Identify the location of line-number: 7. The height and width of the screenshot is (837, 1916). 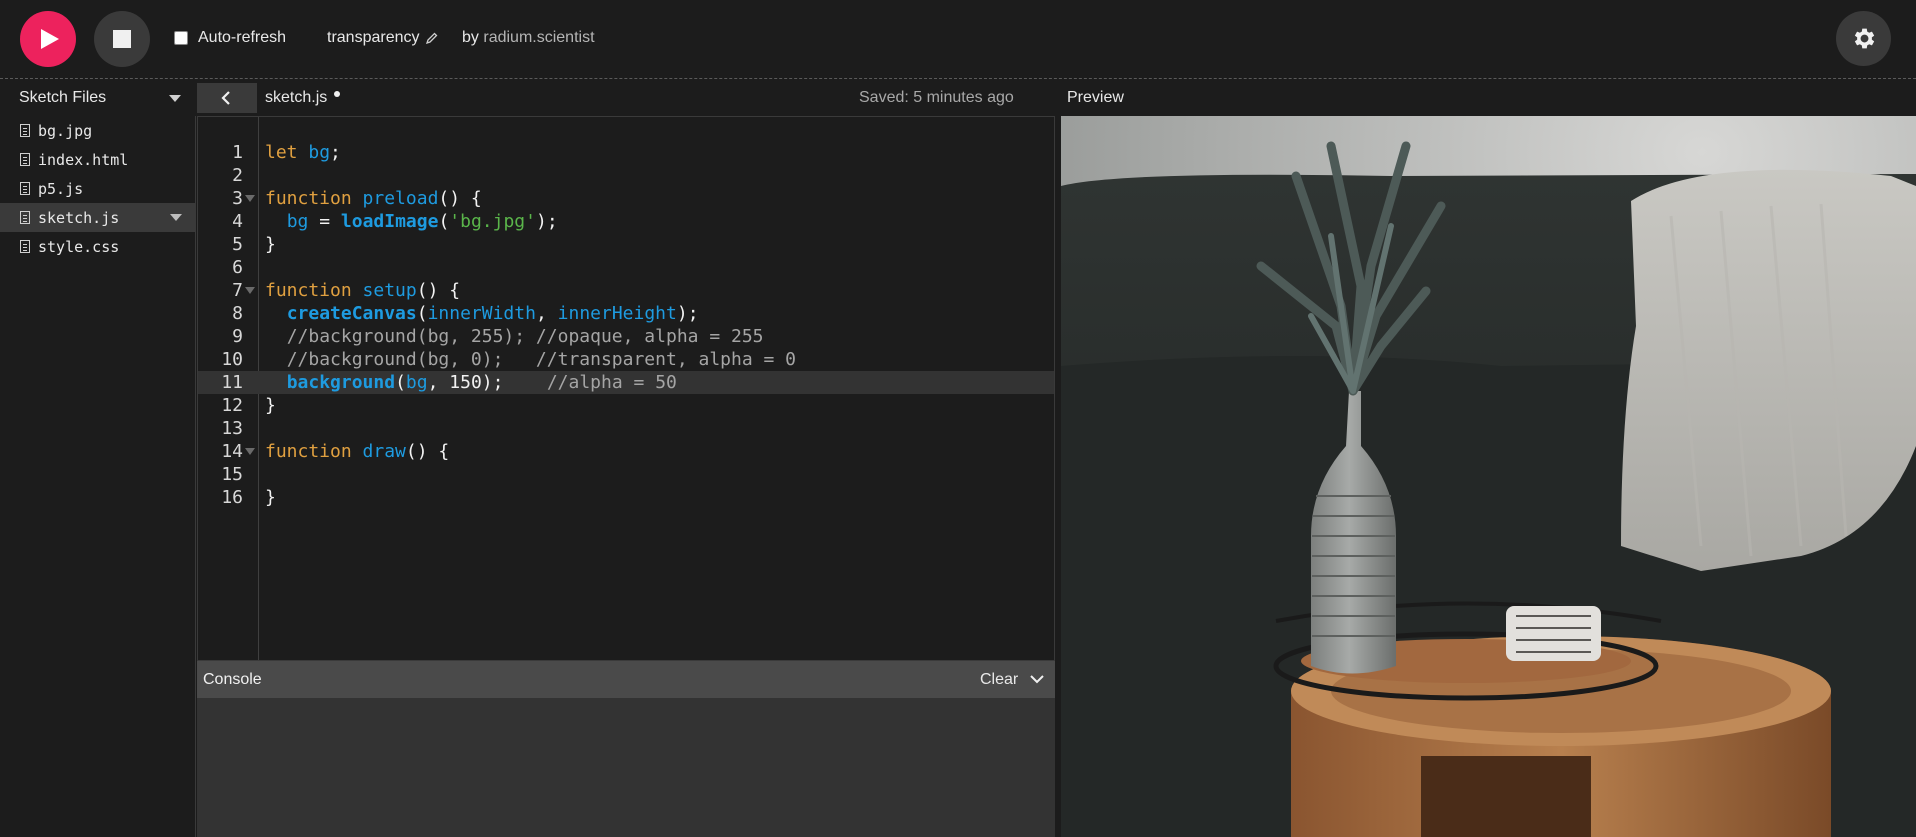
(237, 290).